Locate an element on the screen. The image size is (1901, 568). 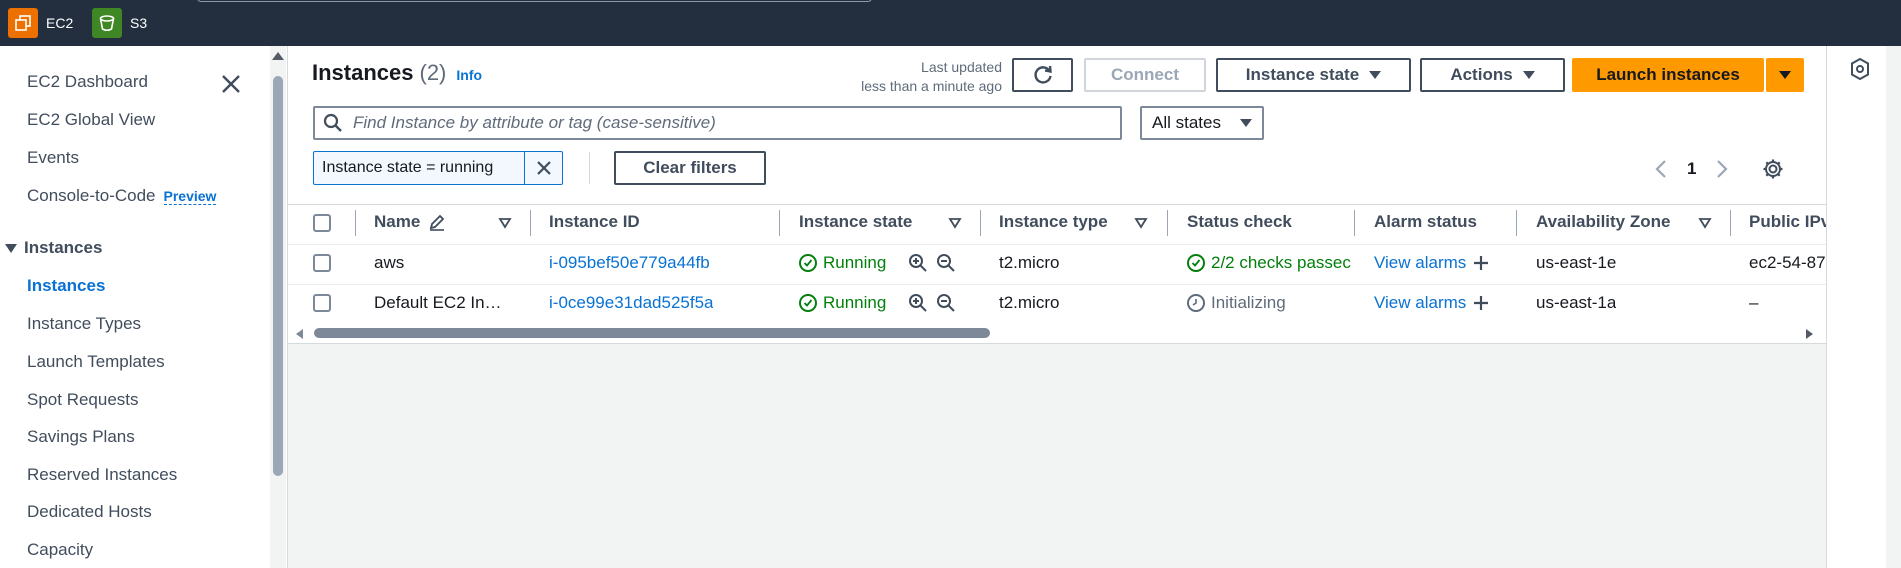
hexagon-help-icon is located at coordinates (1860, 69).